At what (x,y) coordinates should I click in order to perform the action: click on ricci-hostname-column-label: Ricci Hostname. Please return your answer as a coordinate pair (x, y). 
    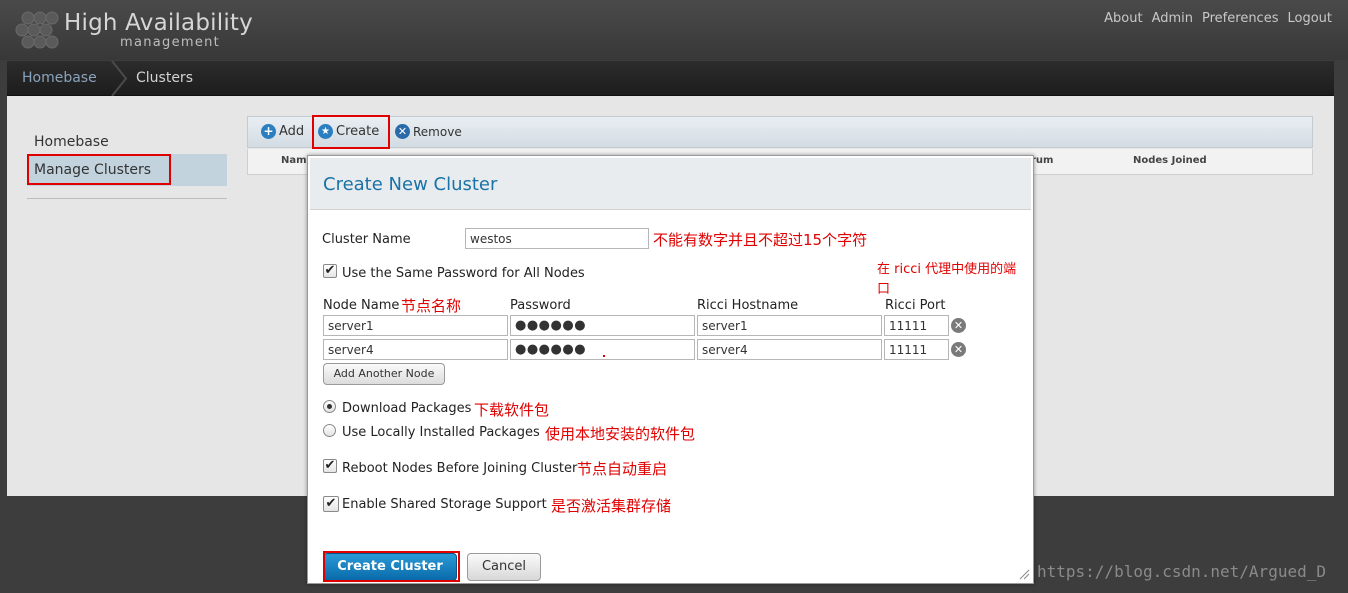
    Looking at the image, I should click on (748, 305).